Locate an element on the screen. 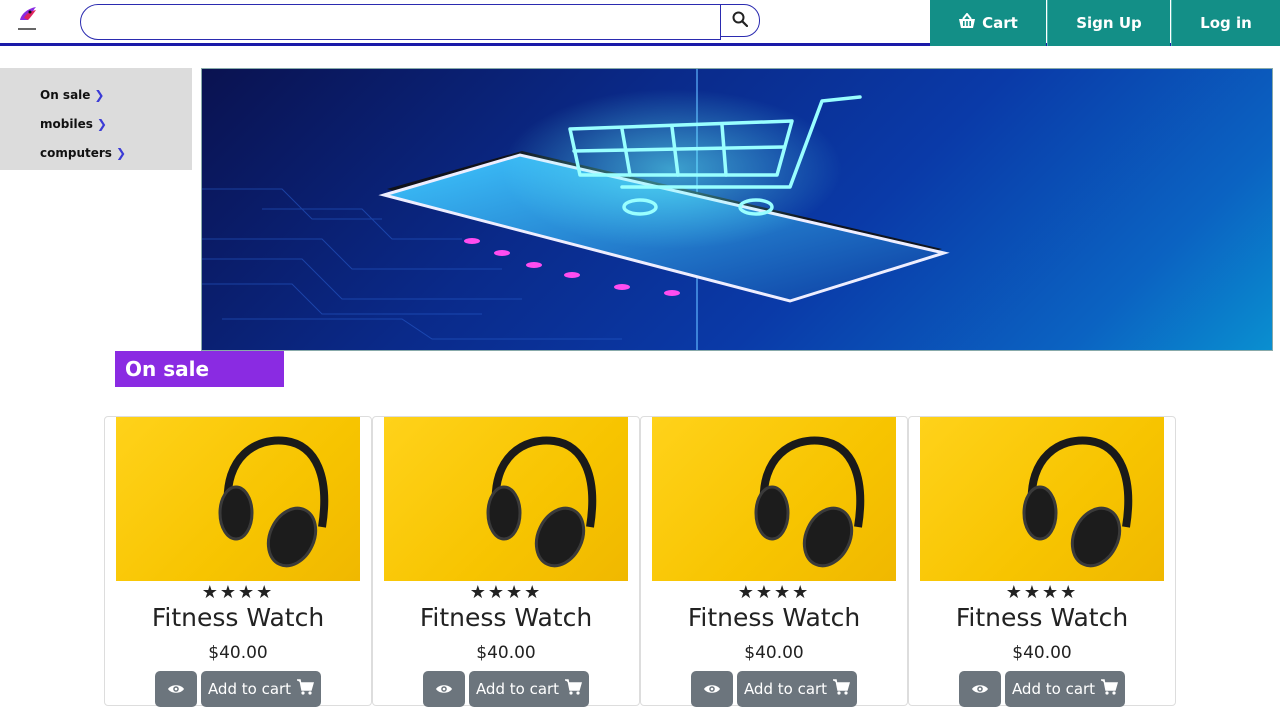 This screenshot has width=1280, height=720. cart-button: Cart is located at coordinates (988, 23).